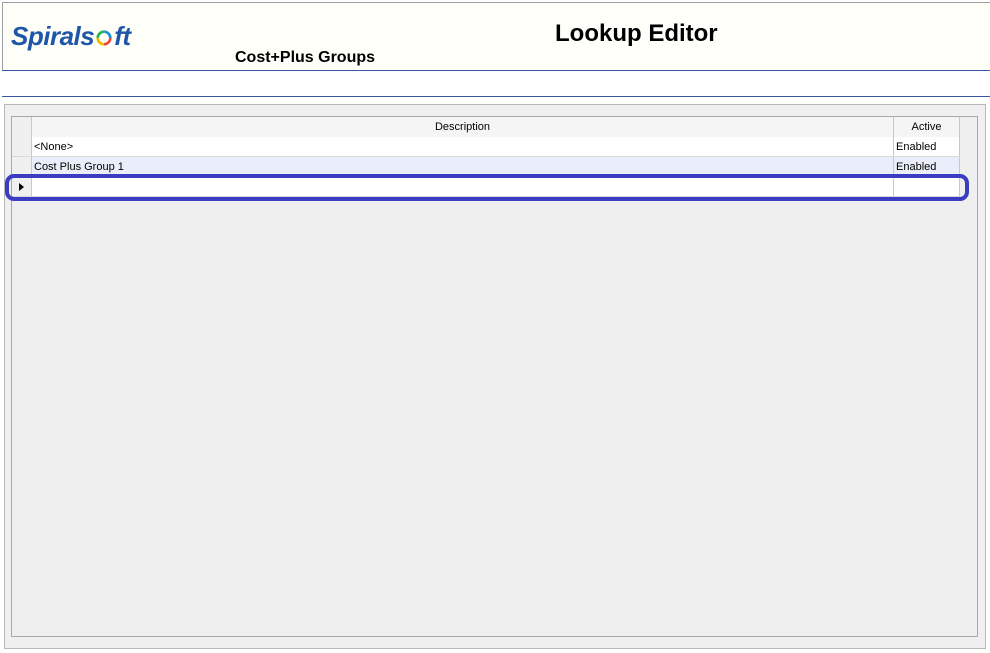 Image resolution: width=990 pixels, height=653 pixels. I want to click on new-row, so click(486, 187).